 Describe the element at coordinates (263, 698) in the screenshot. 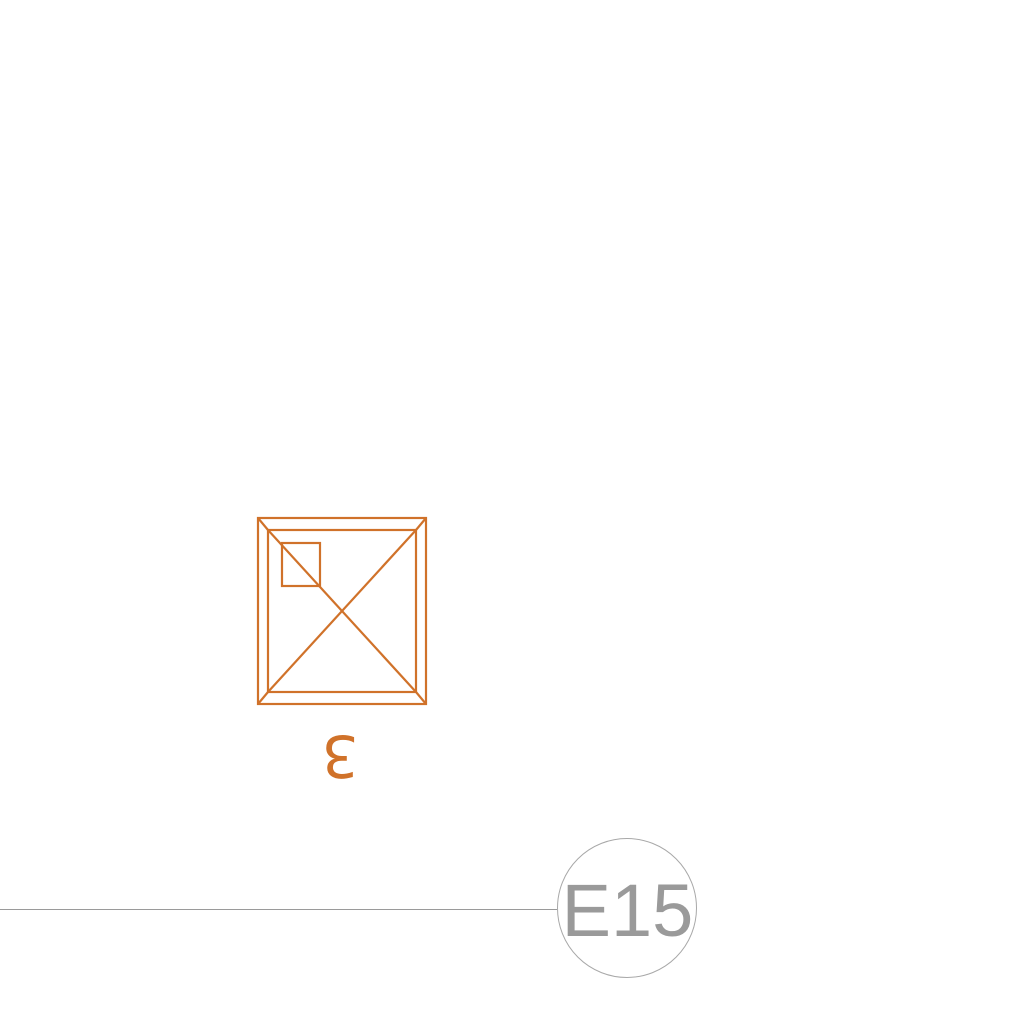

I see `symbol-corner-line-bl` at that location.